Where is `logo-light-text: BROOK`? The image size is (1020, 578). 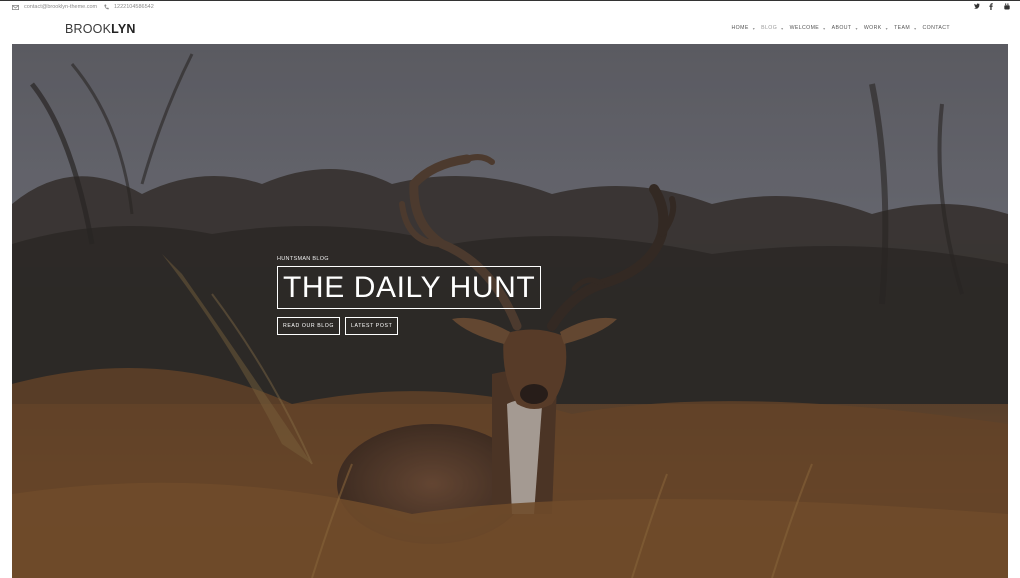 logo-light-text: BROOK is located at coordinates (88, 29).